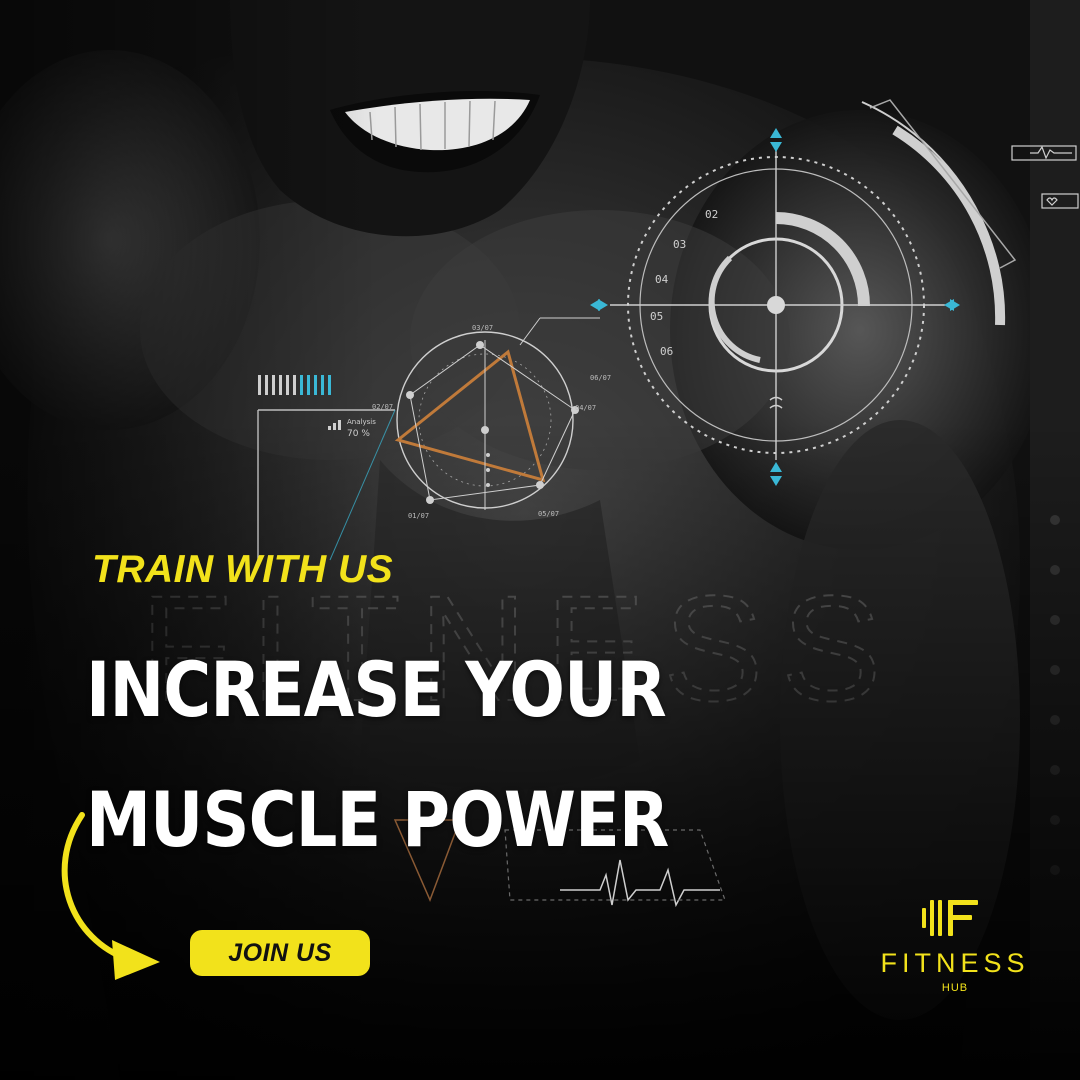 The height and width of the screenshot is (1080, 1080). Describe the element at coordinates (711, 214) in the screenshot. I see `svg-text: 02` at that location.